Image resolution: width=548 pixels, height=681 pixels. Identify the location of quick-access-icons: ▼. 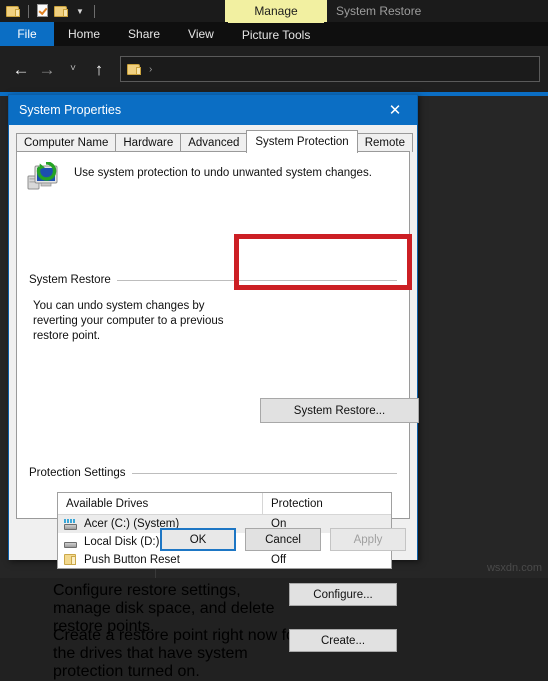
(49, 11).